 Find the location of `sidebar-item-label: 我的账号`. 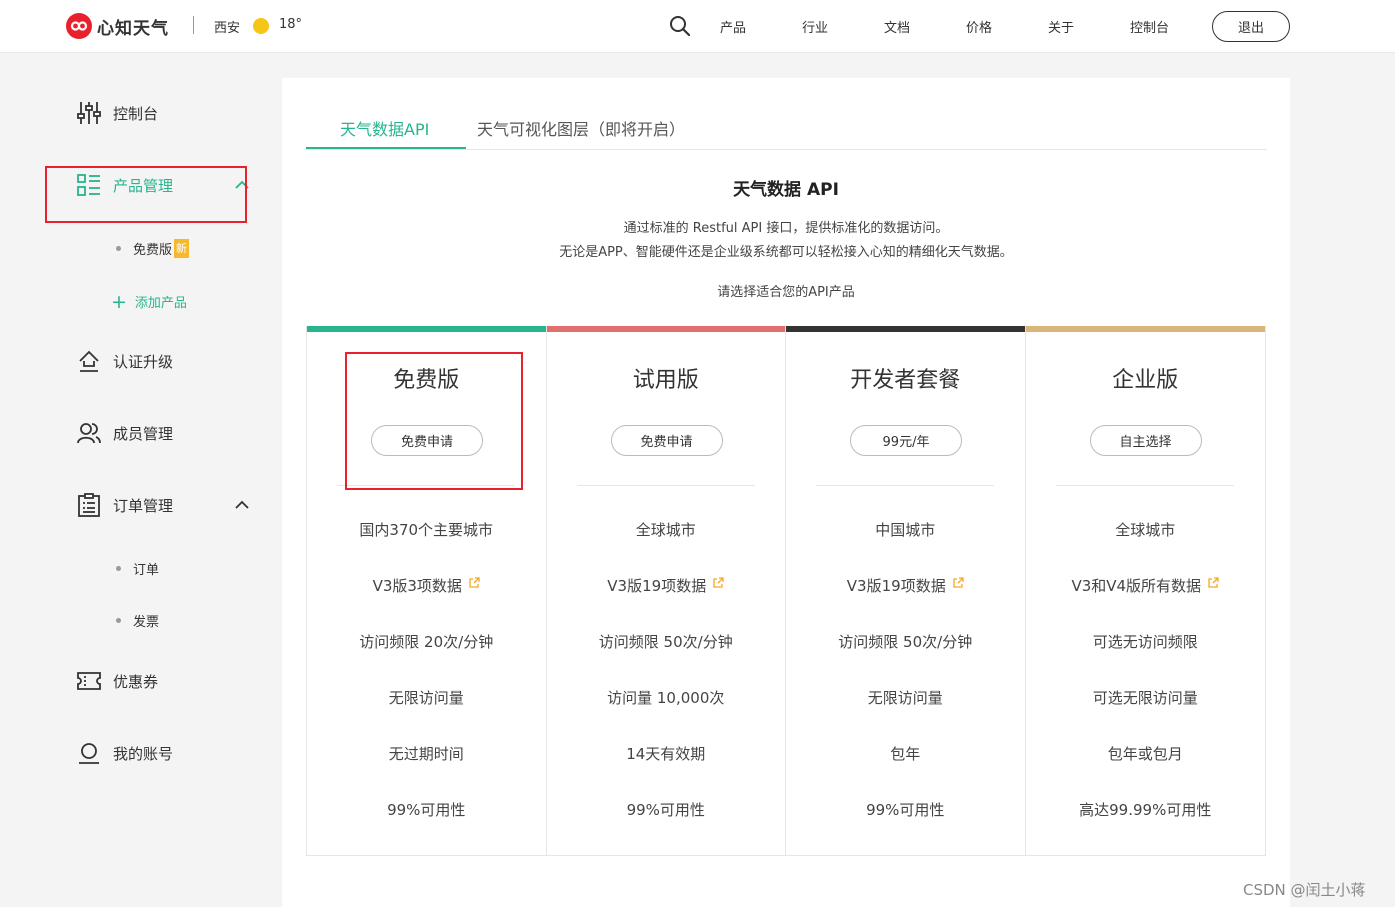

sidebar-item-label: 我的账号 is located at coordinates (143, 753).